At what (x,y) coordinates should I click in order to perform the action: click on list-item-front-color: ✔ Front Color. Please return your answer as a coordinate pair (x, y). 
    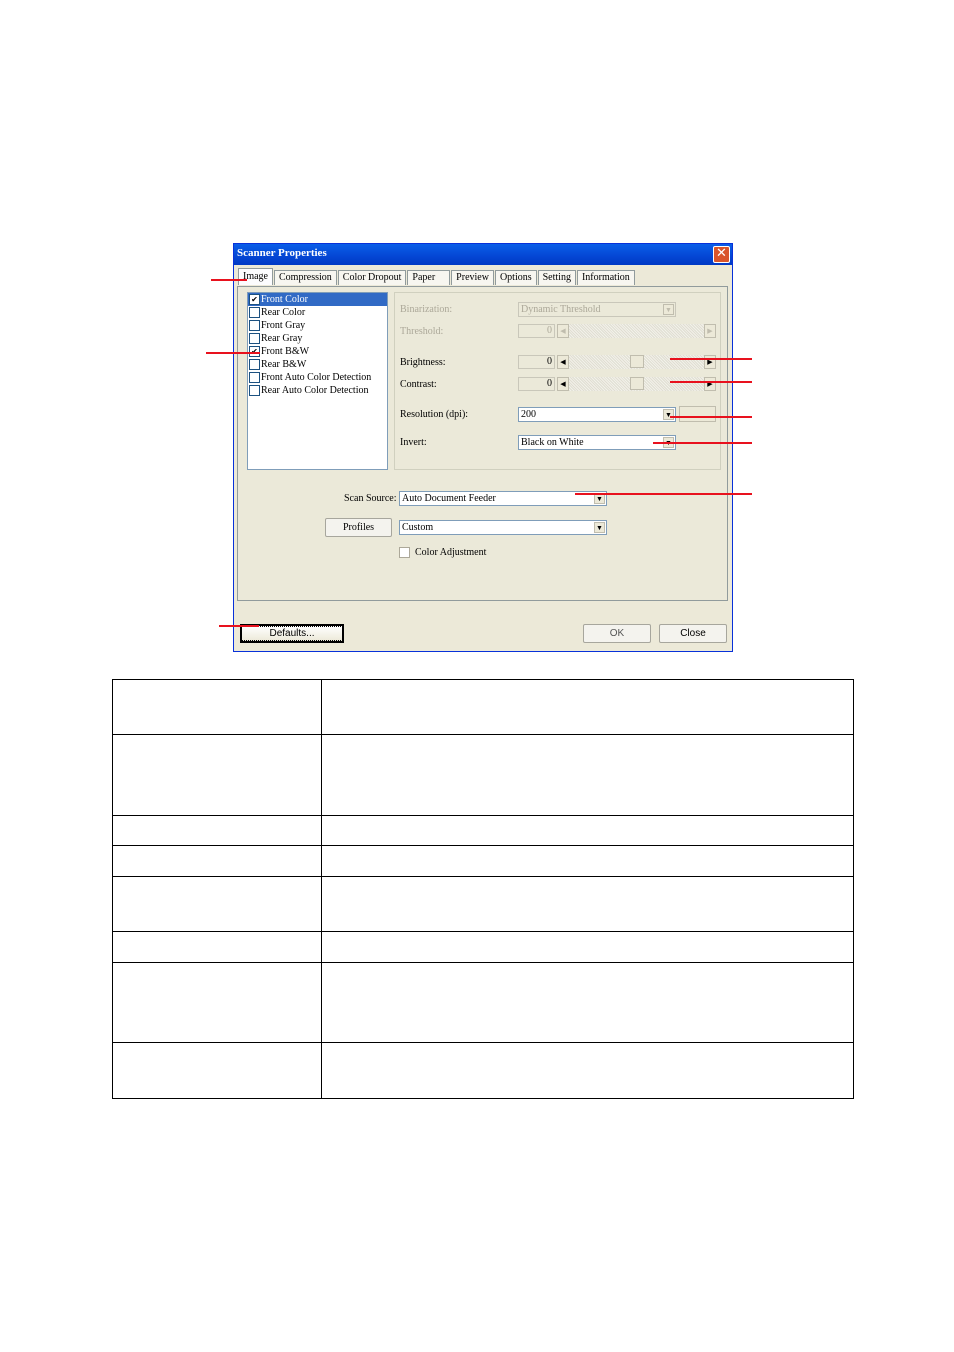
    Looking at the image, I should click on (317, 299).